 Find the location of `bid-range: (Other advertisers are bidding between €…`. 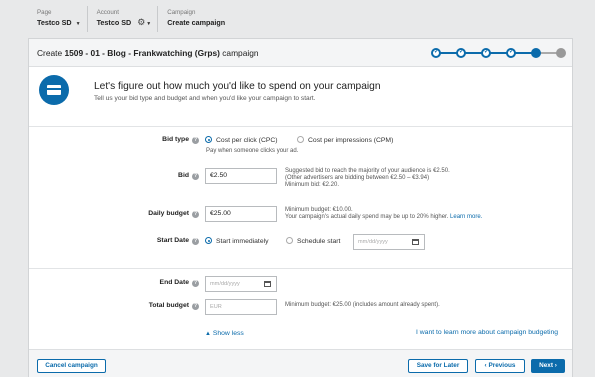

bid-range: (Other advertisers are bidding between €… is located at coordinates (357, 178).